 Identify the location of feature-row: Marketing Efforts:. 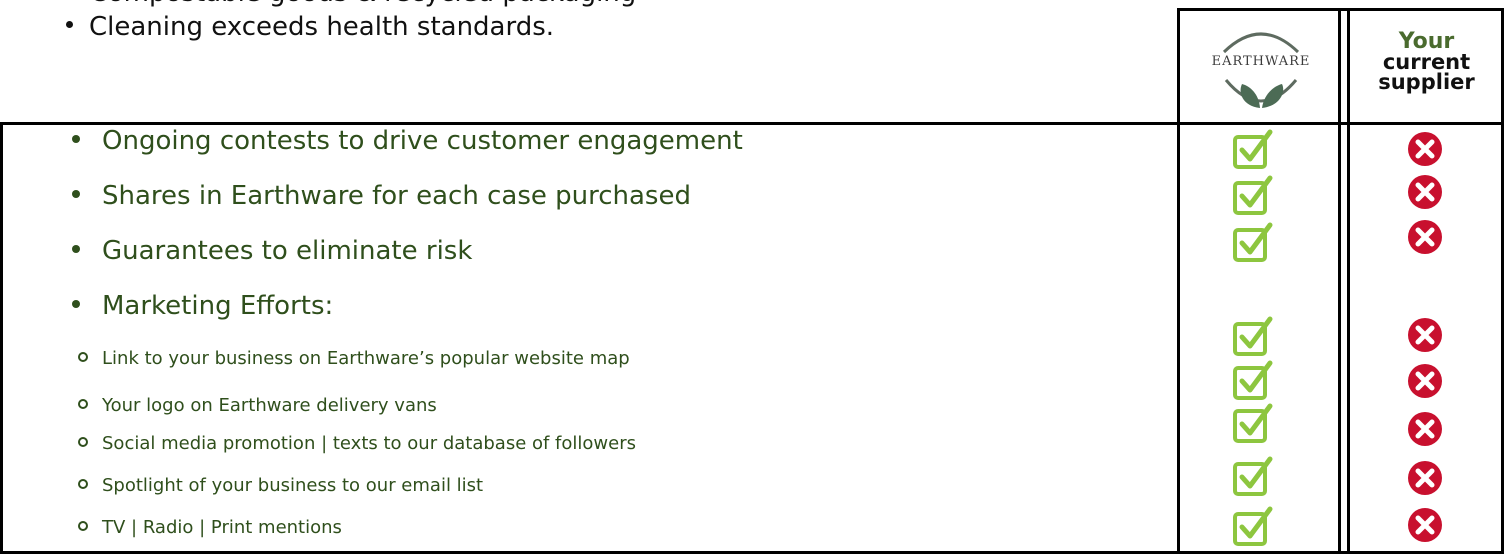
(202, 306).